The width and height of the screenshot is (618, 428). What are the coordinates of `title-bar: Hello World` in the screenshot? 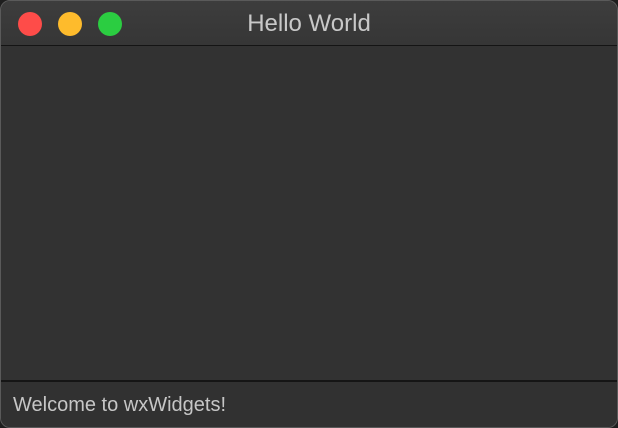 It's located at (309, 23).